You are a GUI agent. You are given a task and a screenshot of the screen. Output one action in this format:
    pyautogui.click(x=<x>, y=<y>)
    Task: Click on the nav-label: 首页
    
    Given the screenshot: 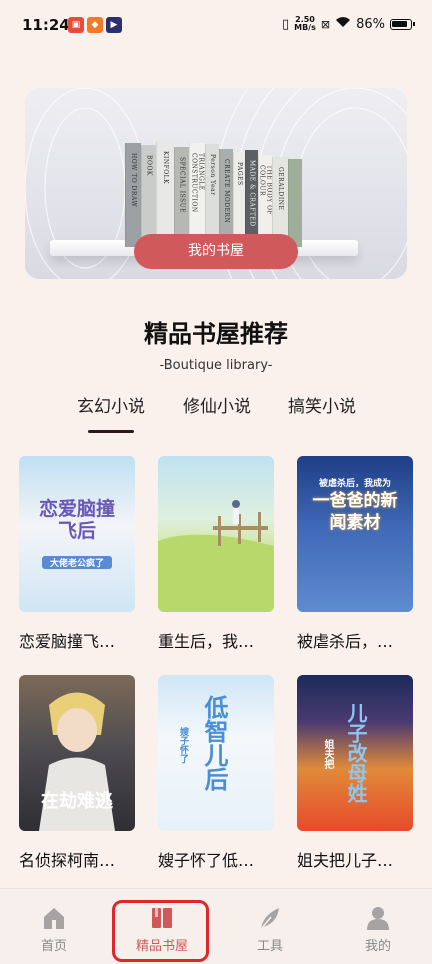 What is the action you would take?
    pyautogui.click(x=53, y=946)
    